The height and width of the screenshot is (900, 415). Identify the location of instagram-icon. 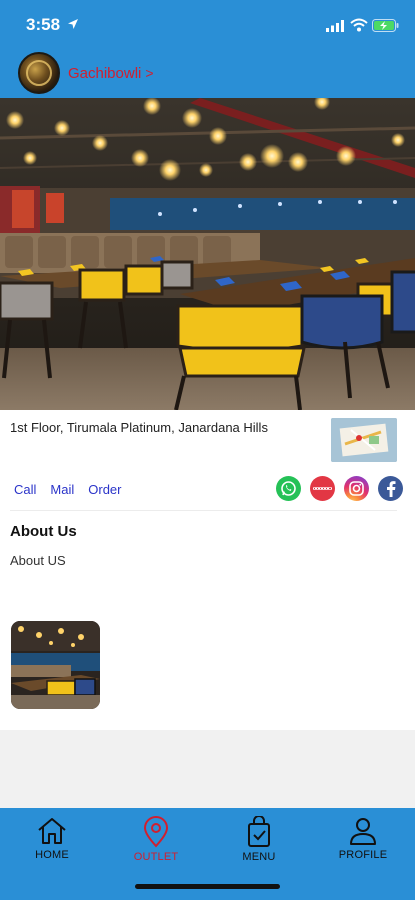
(356, 488).